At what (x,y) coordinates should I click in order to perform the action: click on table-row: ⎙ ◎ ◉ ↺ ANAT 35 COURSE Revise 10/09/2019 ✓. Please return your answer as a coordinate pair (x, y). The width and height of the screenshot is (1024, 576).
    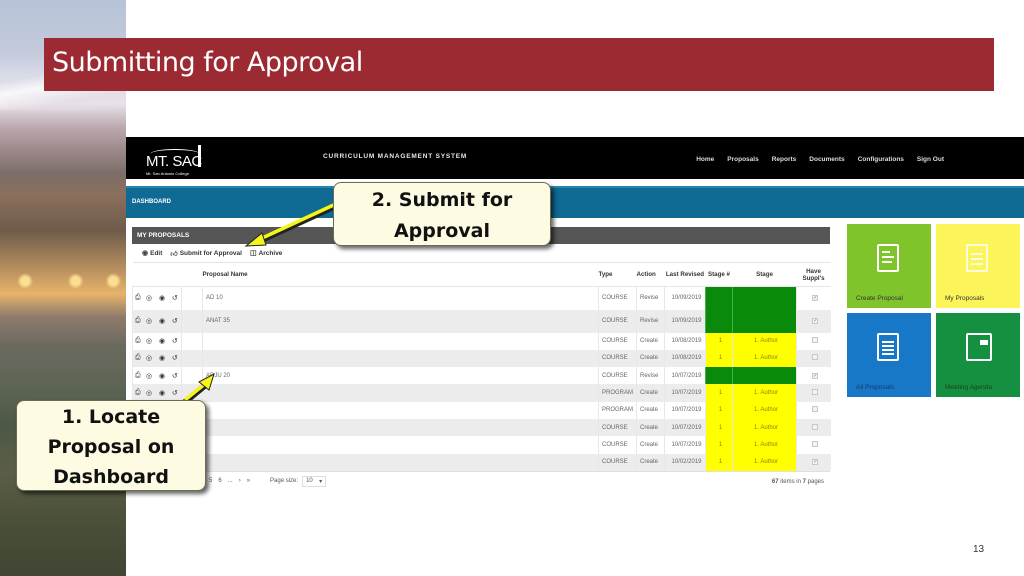
    Looking at the image, I should click on (481, 321).